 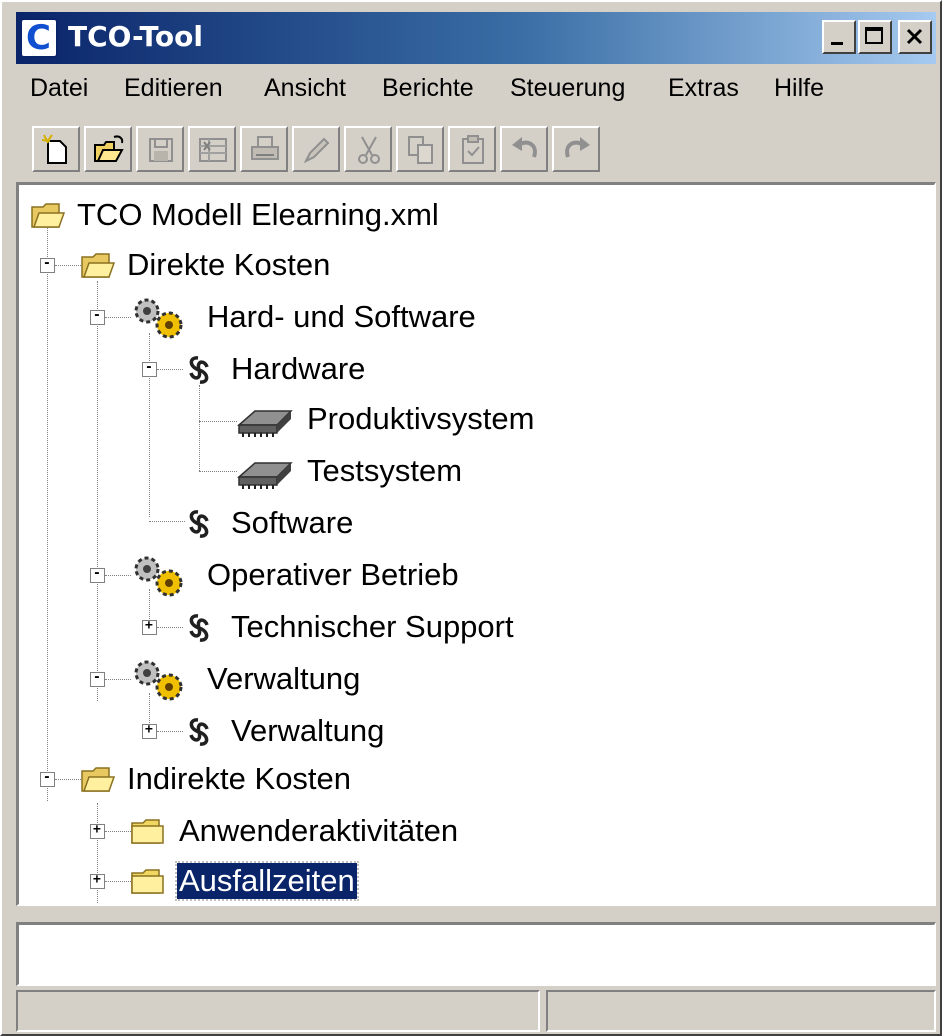 I want to click on new-button, so click(x=56, y=149).